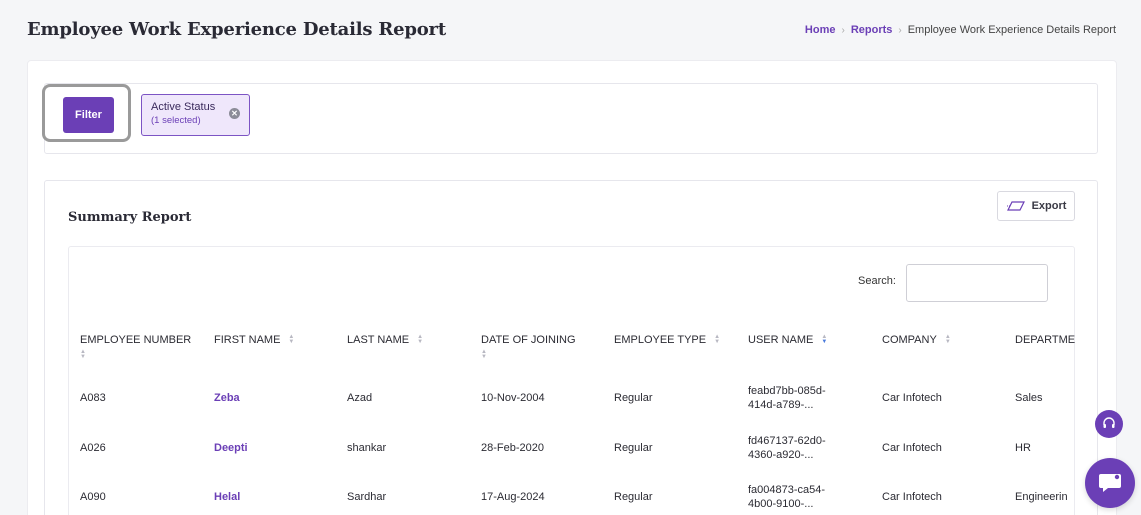 Image resolution: width=1141 pixels, height=515 pixels. I want to click on breadcrumb-home-link: Home, so click(820, 30).